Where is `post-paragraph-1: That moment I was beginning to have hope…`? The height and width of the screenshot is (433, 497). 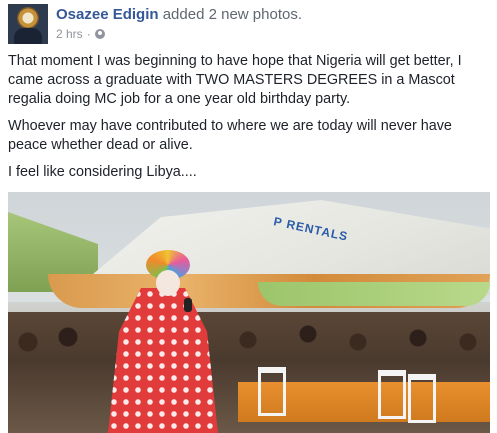 post-paragraph-1: That moment I was beginning to have hope… is located at coordinates (235, 80).